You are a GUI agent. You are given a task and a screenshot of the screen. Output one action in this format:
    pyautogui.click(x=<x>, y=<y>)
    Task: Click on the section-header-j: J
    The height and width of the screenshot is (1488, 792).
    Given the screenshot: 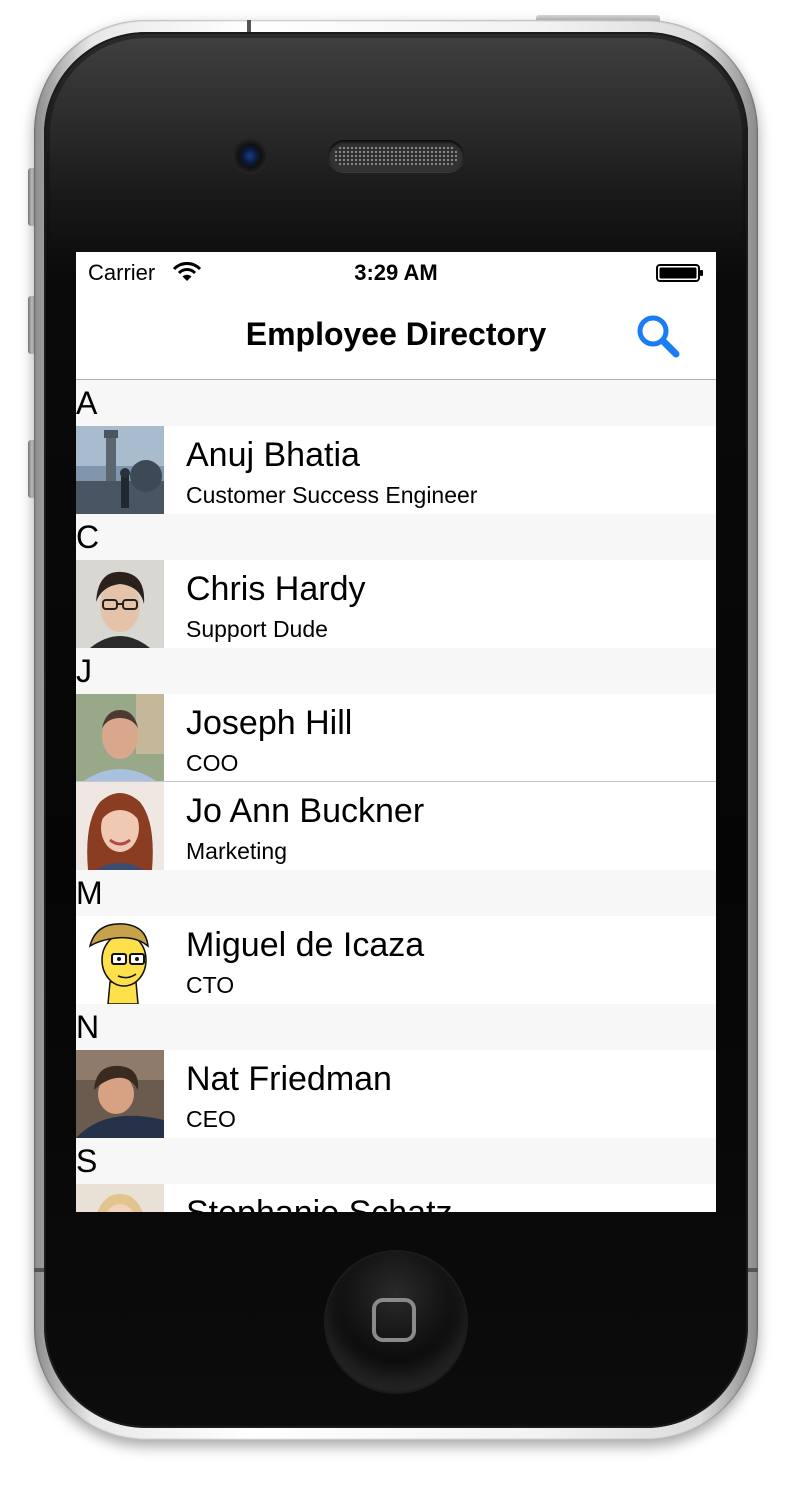 What is the action you would take?
    pyautogui.click(x=396, y=671)
    